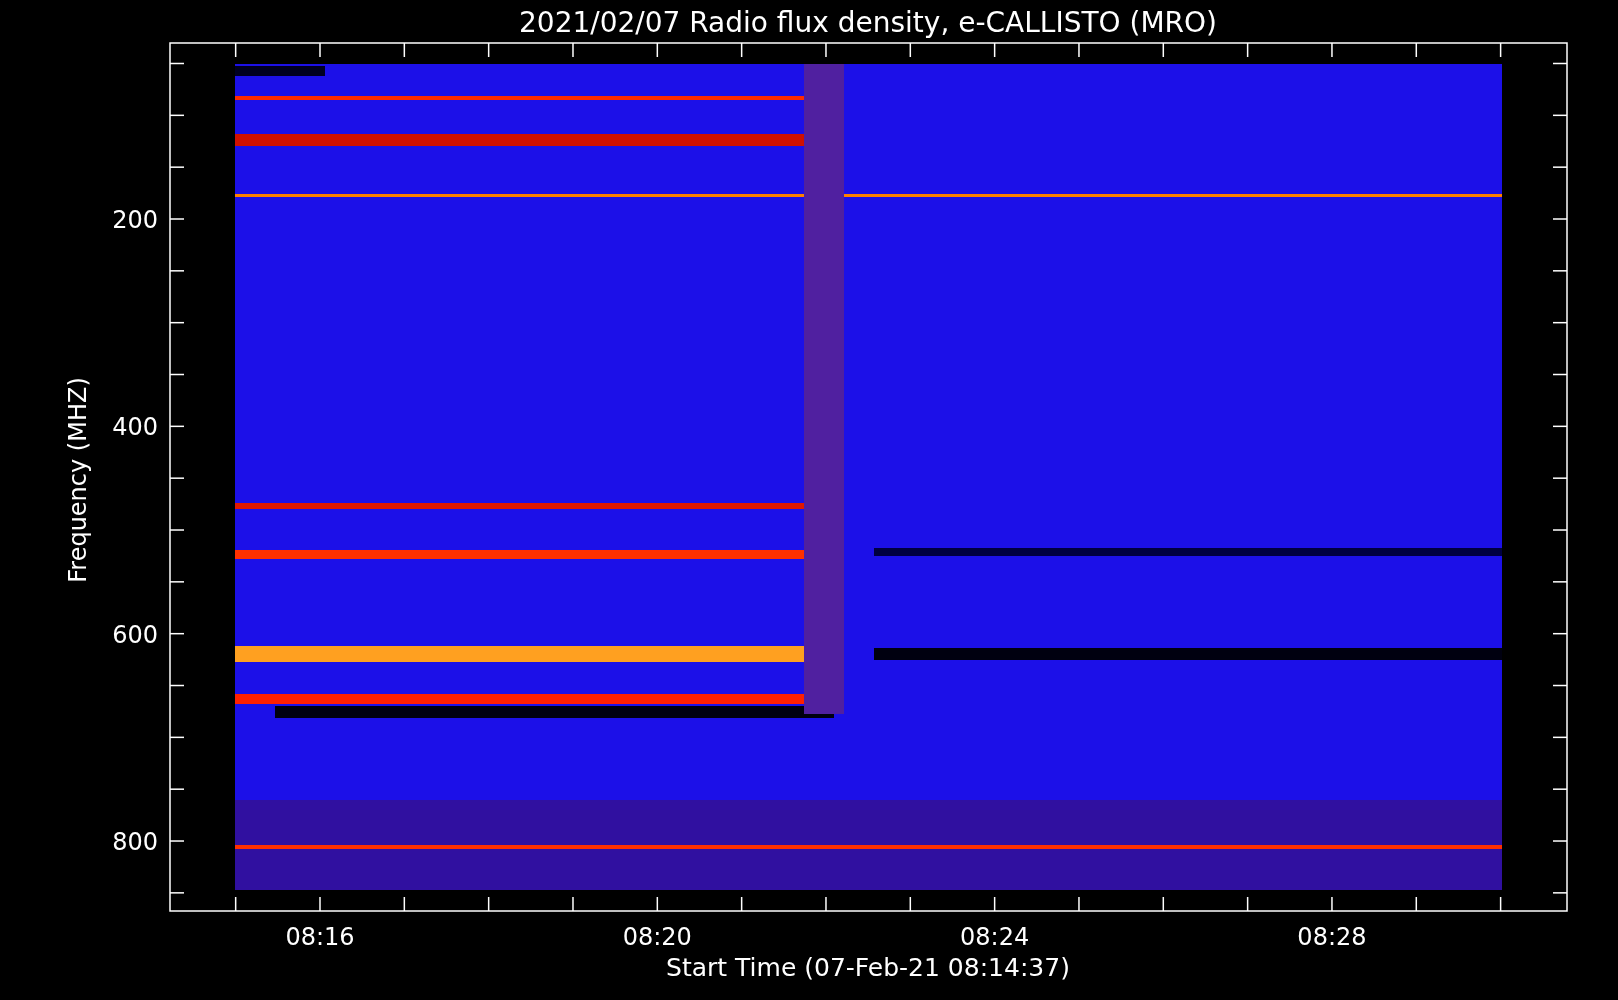  What do you see at coordinates (135, 634) in the screenshot?
I see `y-tick-label: 600` at bounding box center [135, 634].